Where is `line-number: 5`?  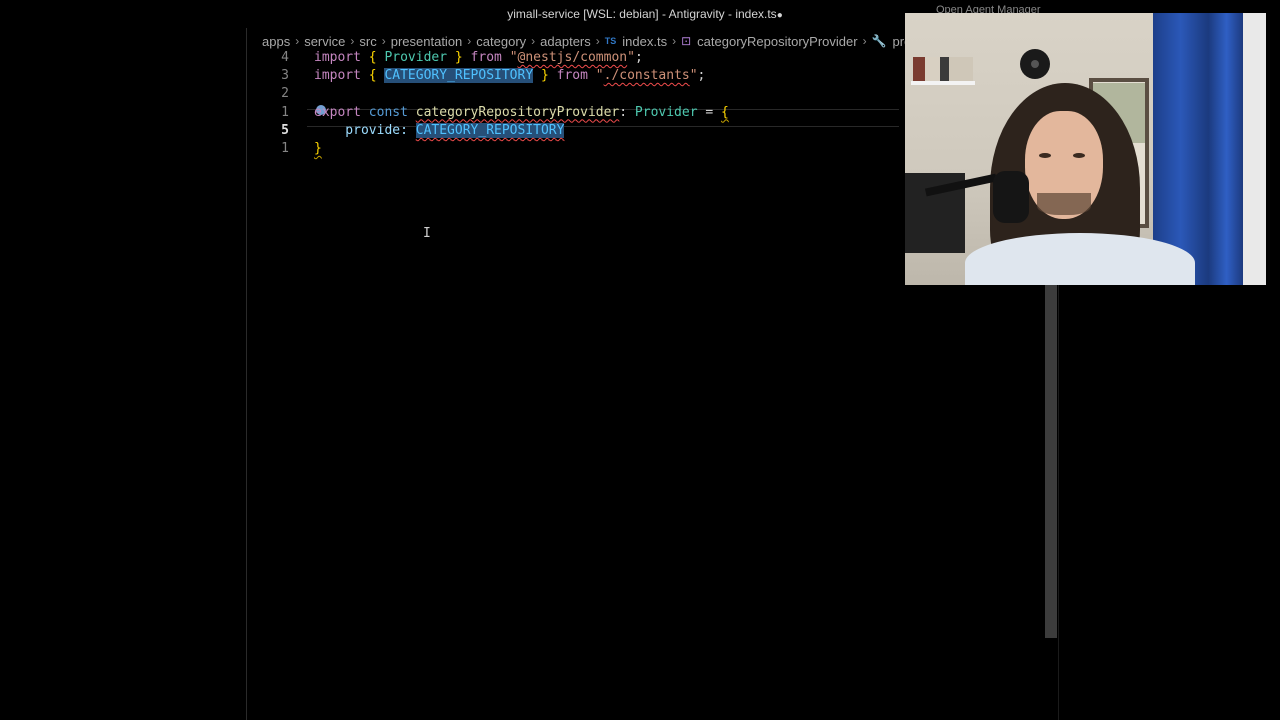
line-number: 5 is located at coordinates (268, 131).